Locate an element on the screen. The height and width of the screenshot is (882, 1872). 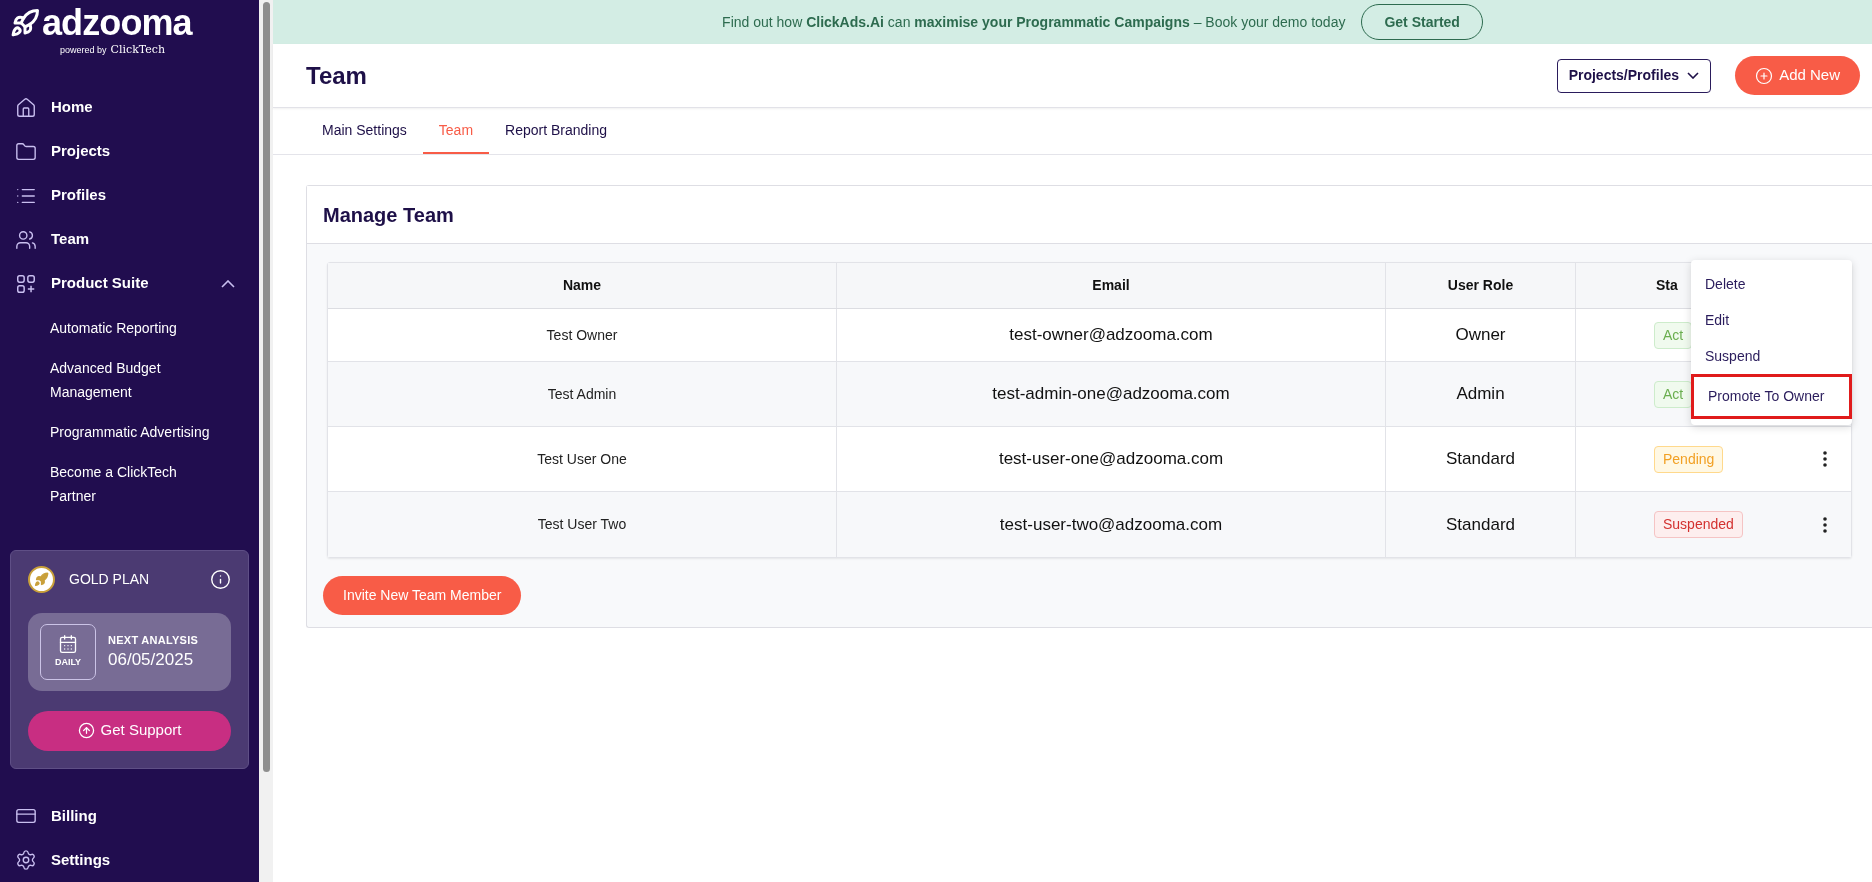
plan-title: GOLD PLAN is located at coordinates (110, 579).